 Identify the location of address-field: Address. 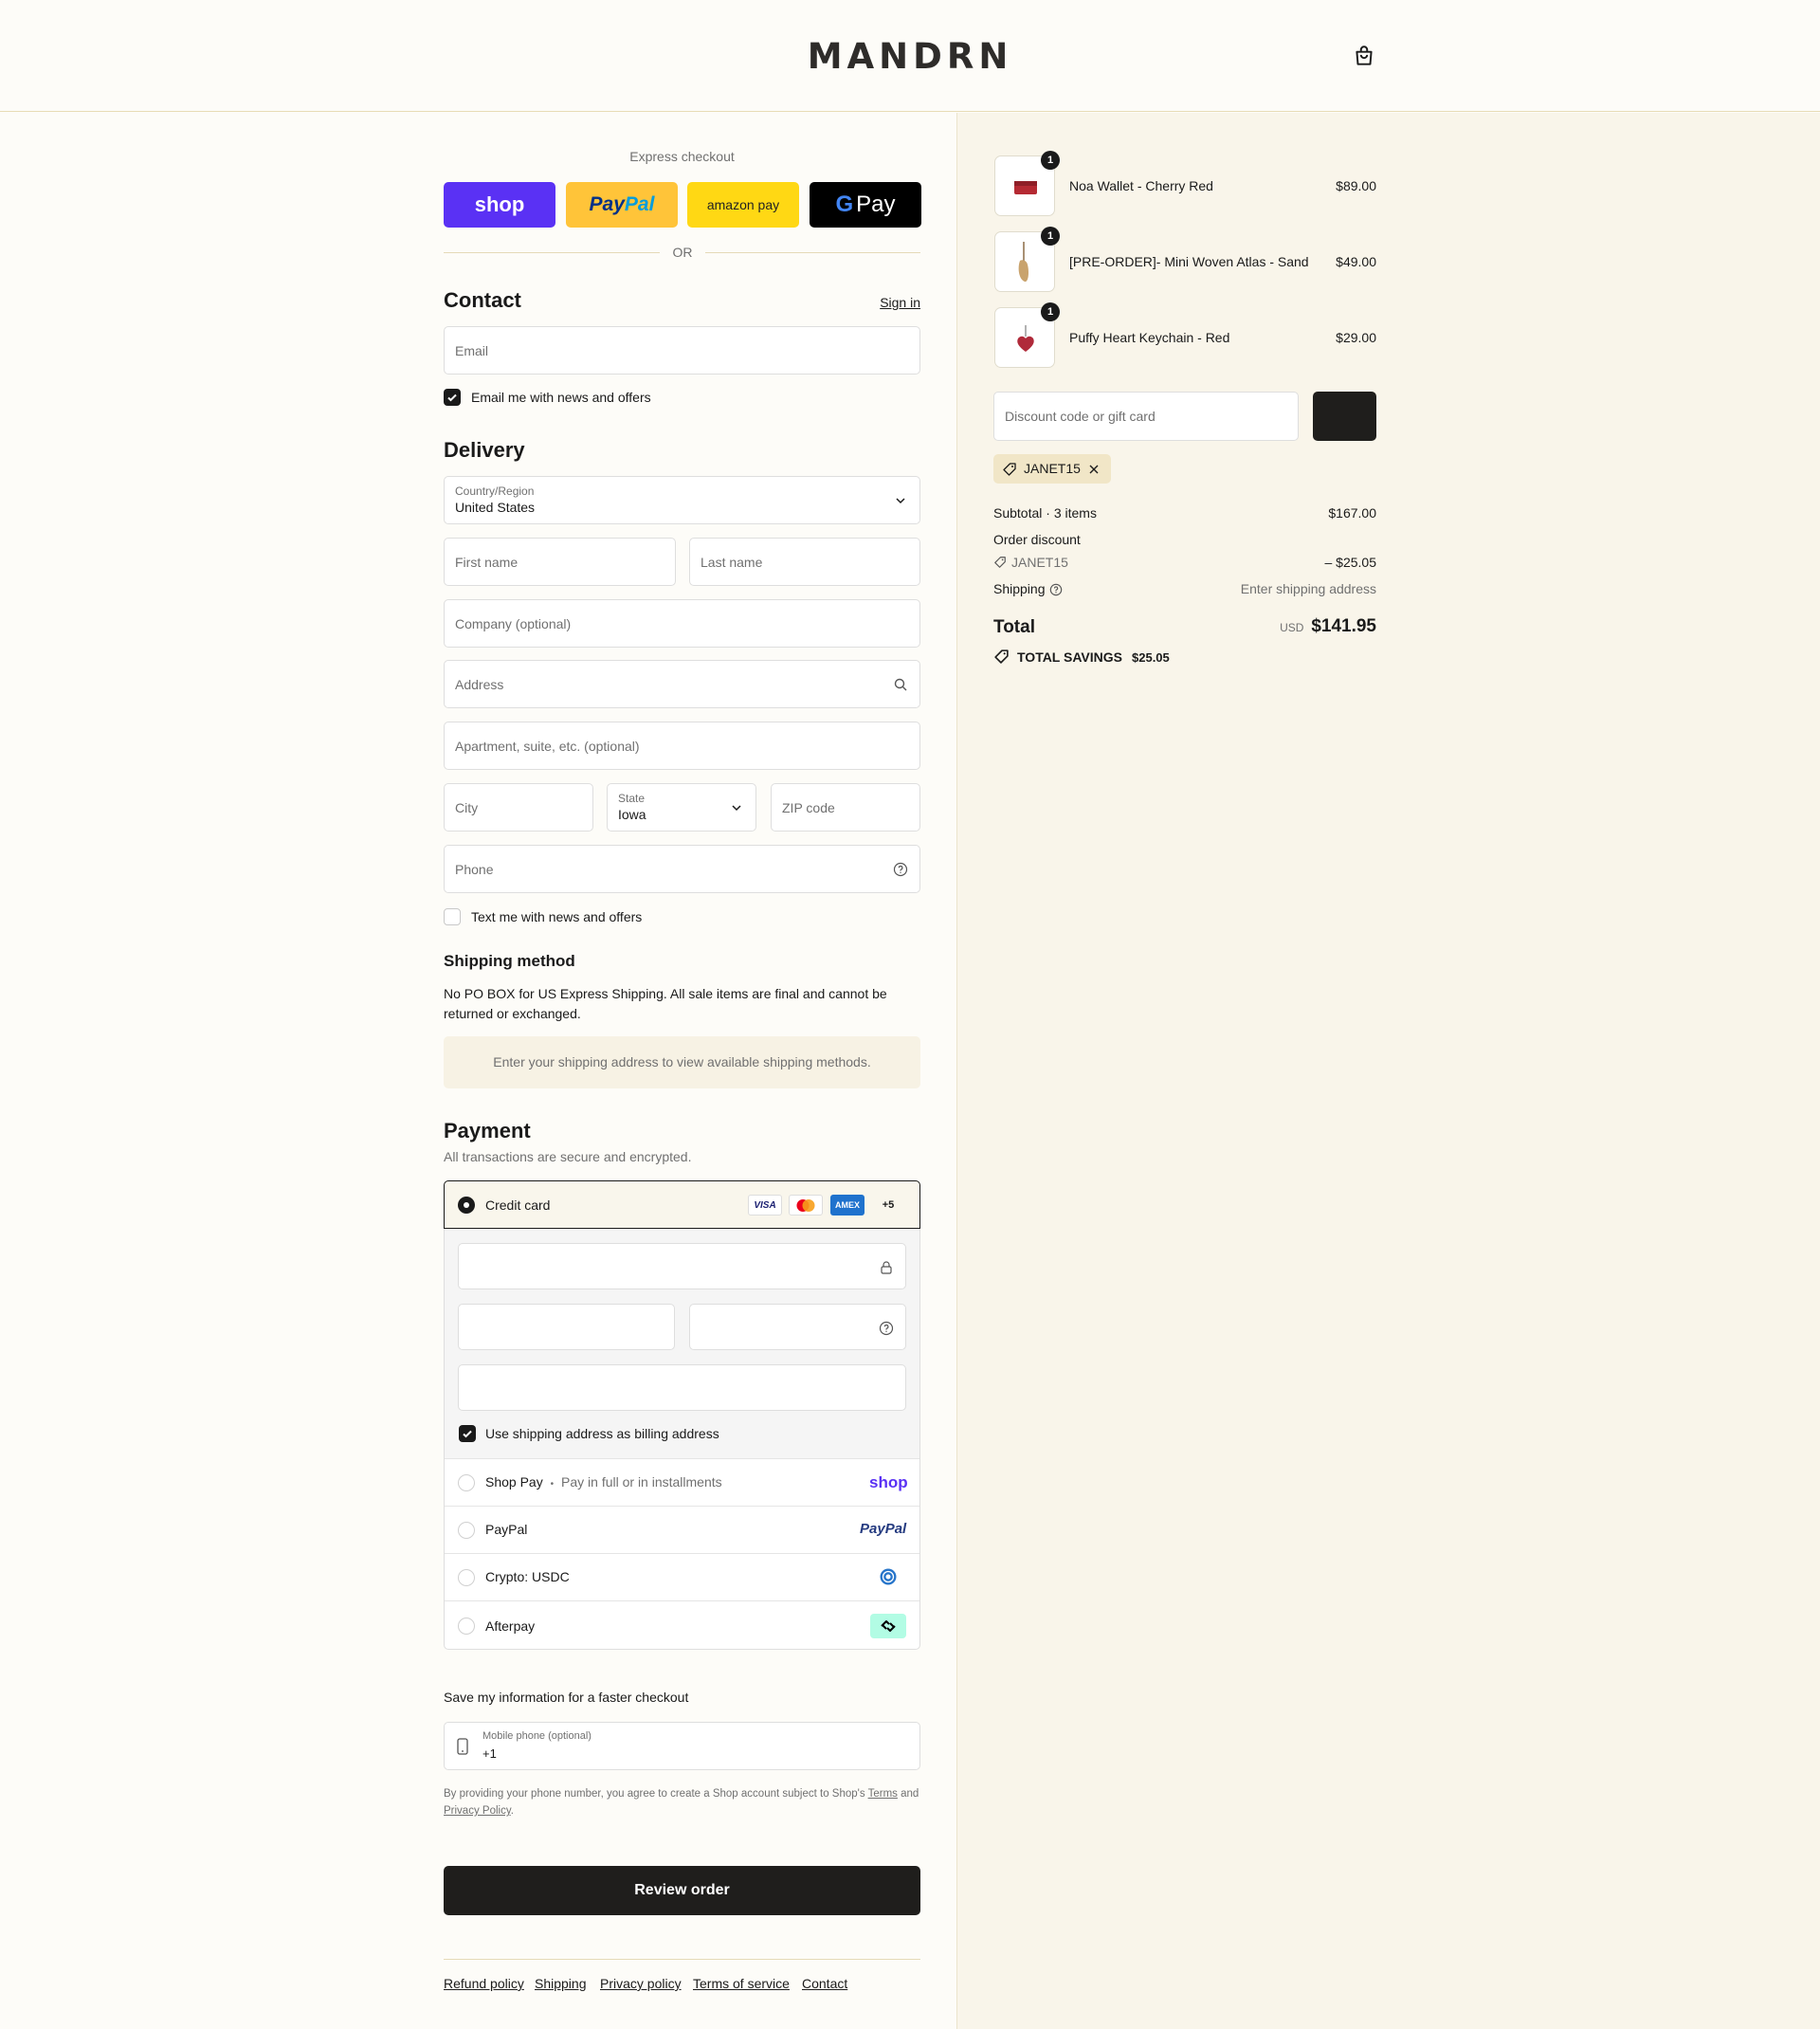
(682, 684).